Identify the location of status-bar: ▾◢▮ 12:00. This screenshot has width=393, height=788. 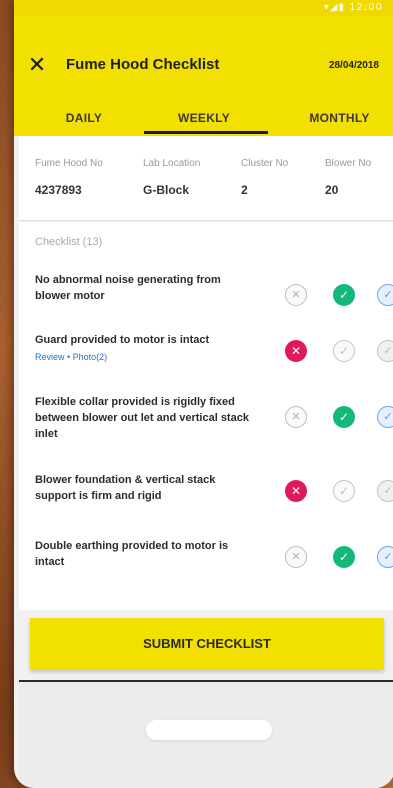
(203, 8).